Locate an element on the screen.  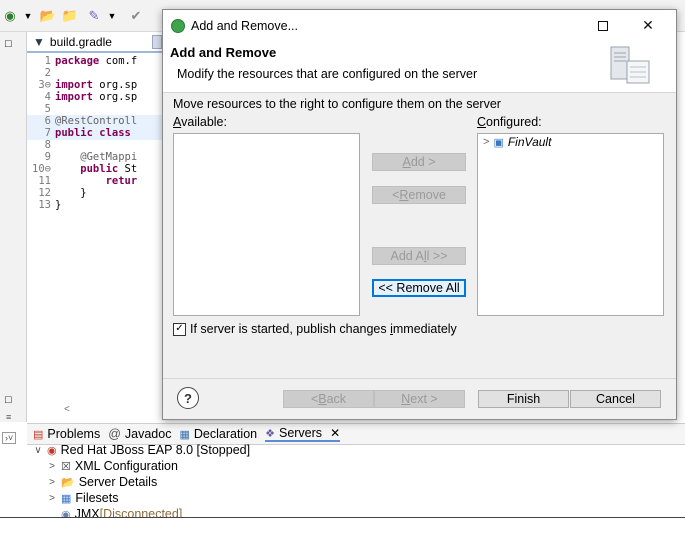
expand-icon: ∨ is located at coordinates (38, 450).